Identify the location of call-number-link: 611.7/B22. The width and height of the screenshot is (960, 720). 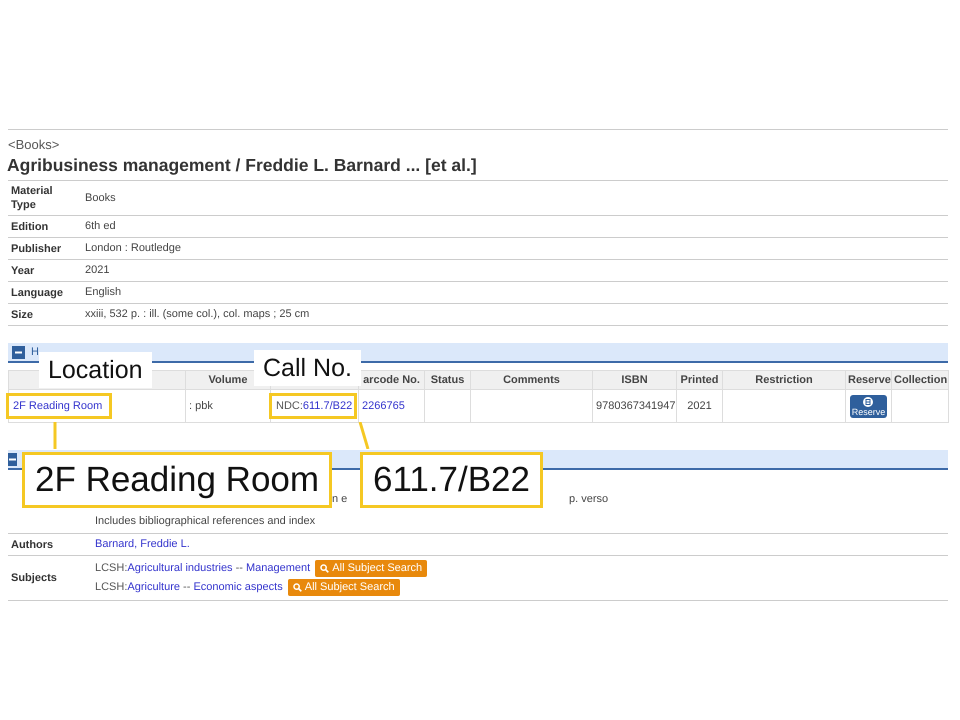
(327, 406).